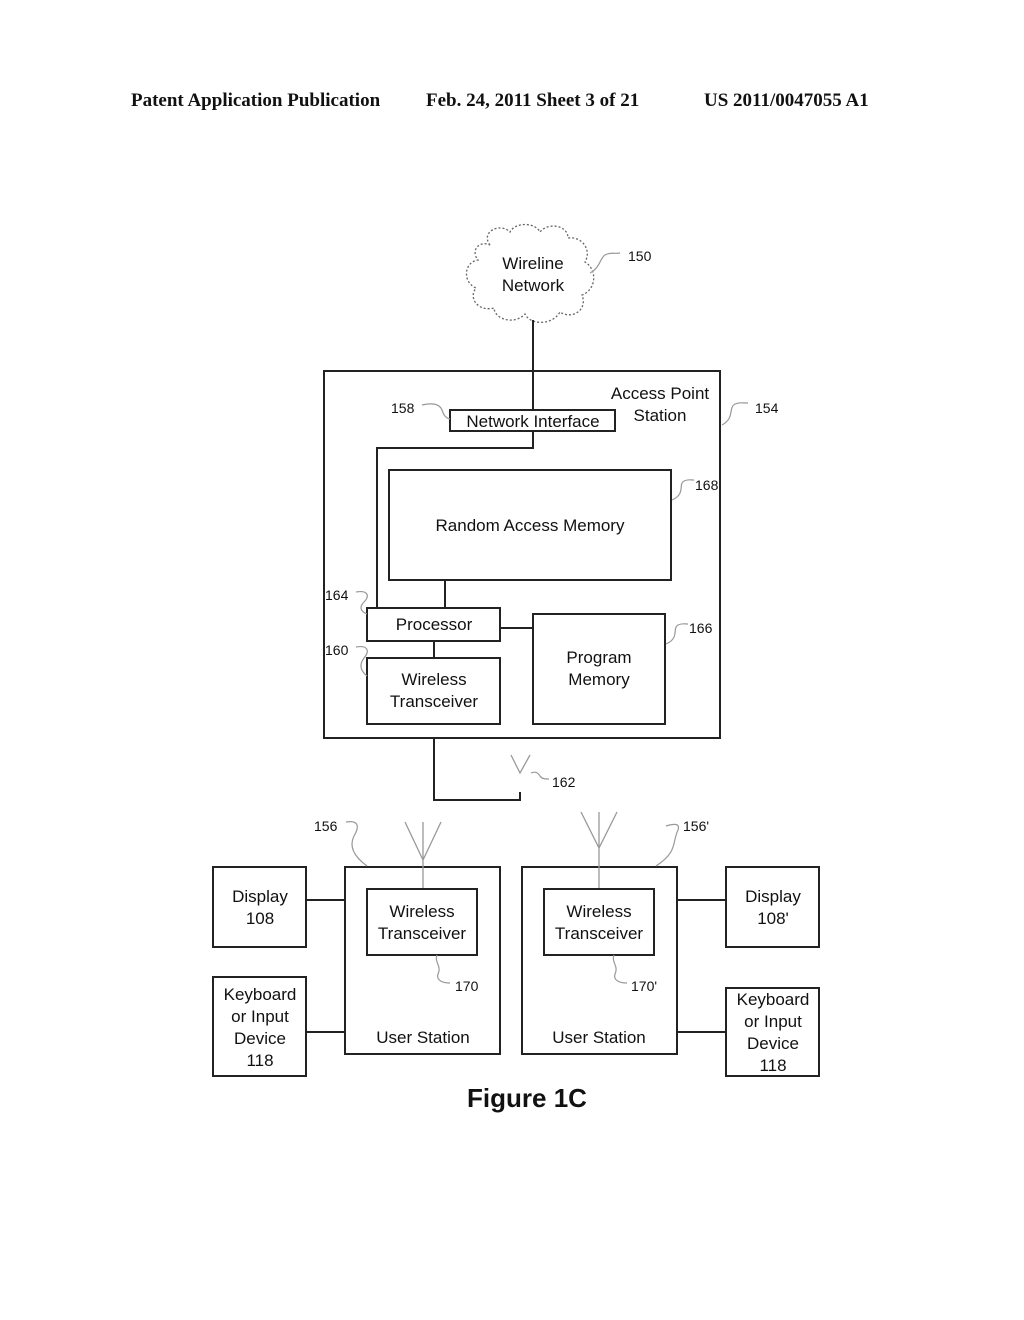  Describe the element at coordinates (260, 918) in the screenshot. I see `display-108-line2: 108` at that location.